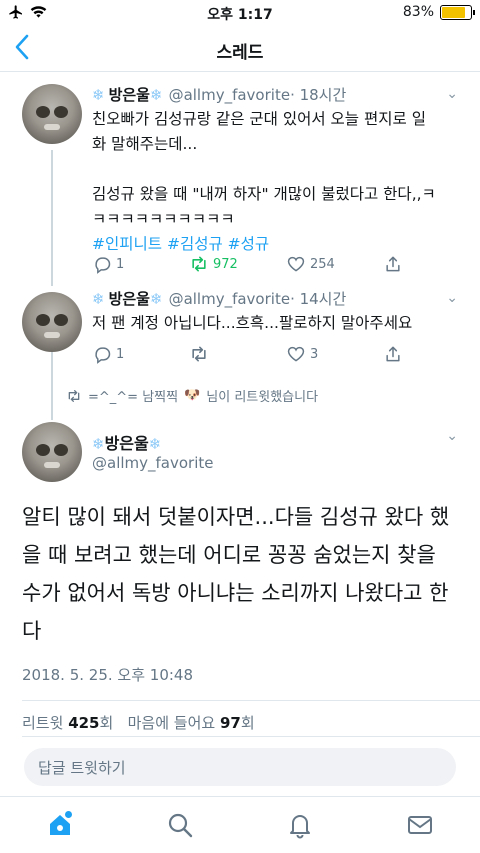 The height and width of the screenshot is (853, 480). I want to click on like-count: 254, so click(322, 264).